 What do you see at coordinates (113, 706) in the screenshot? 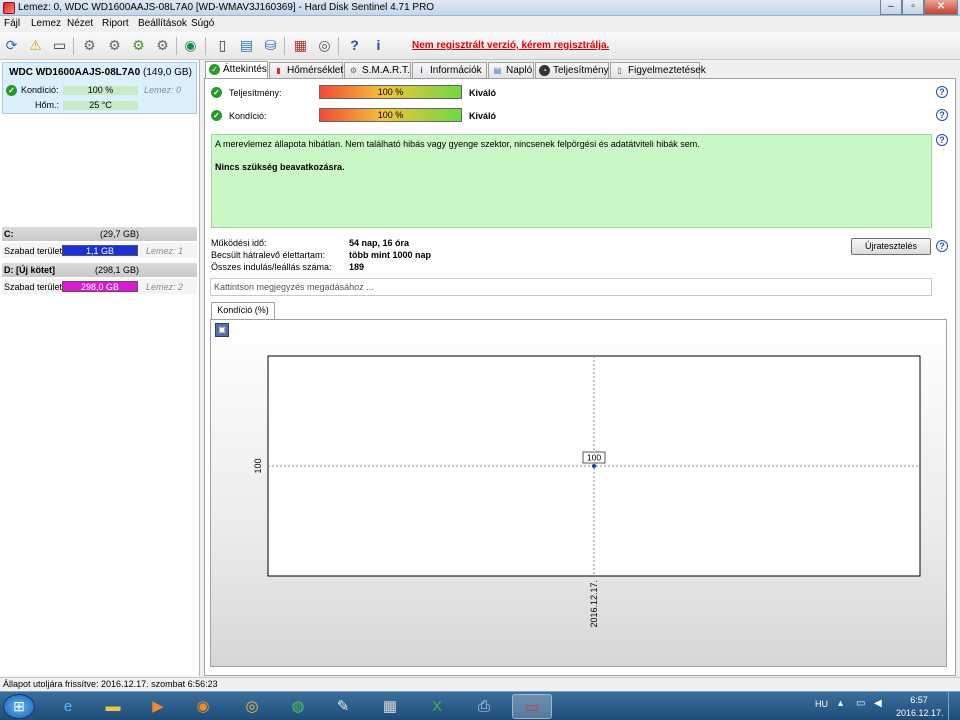
I see `explorer-icon: ▬` at bounding box center [113, 706].